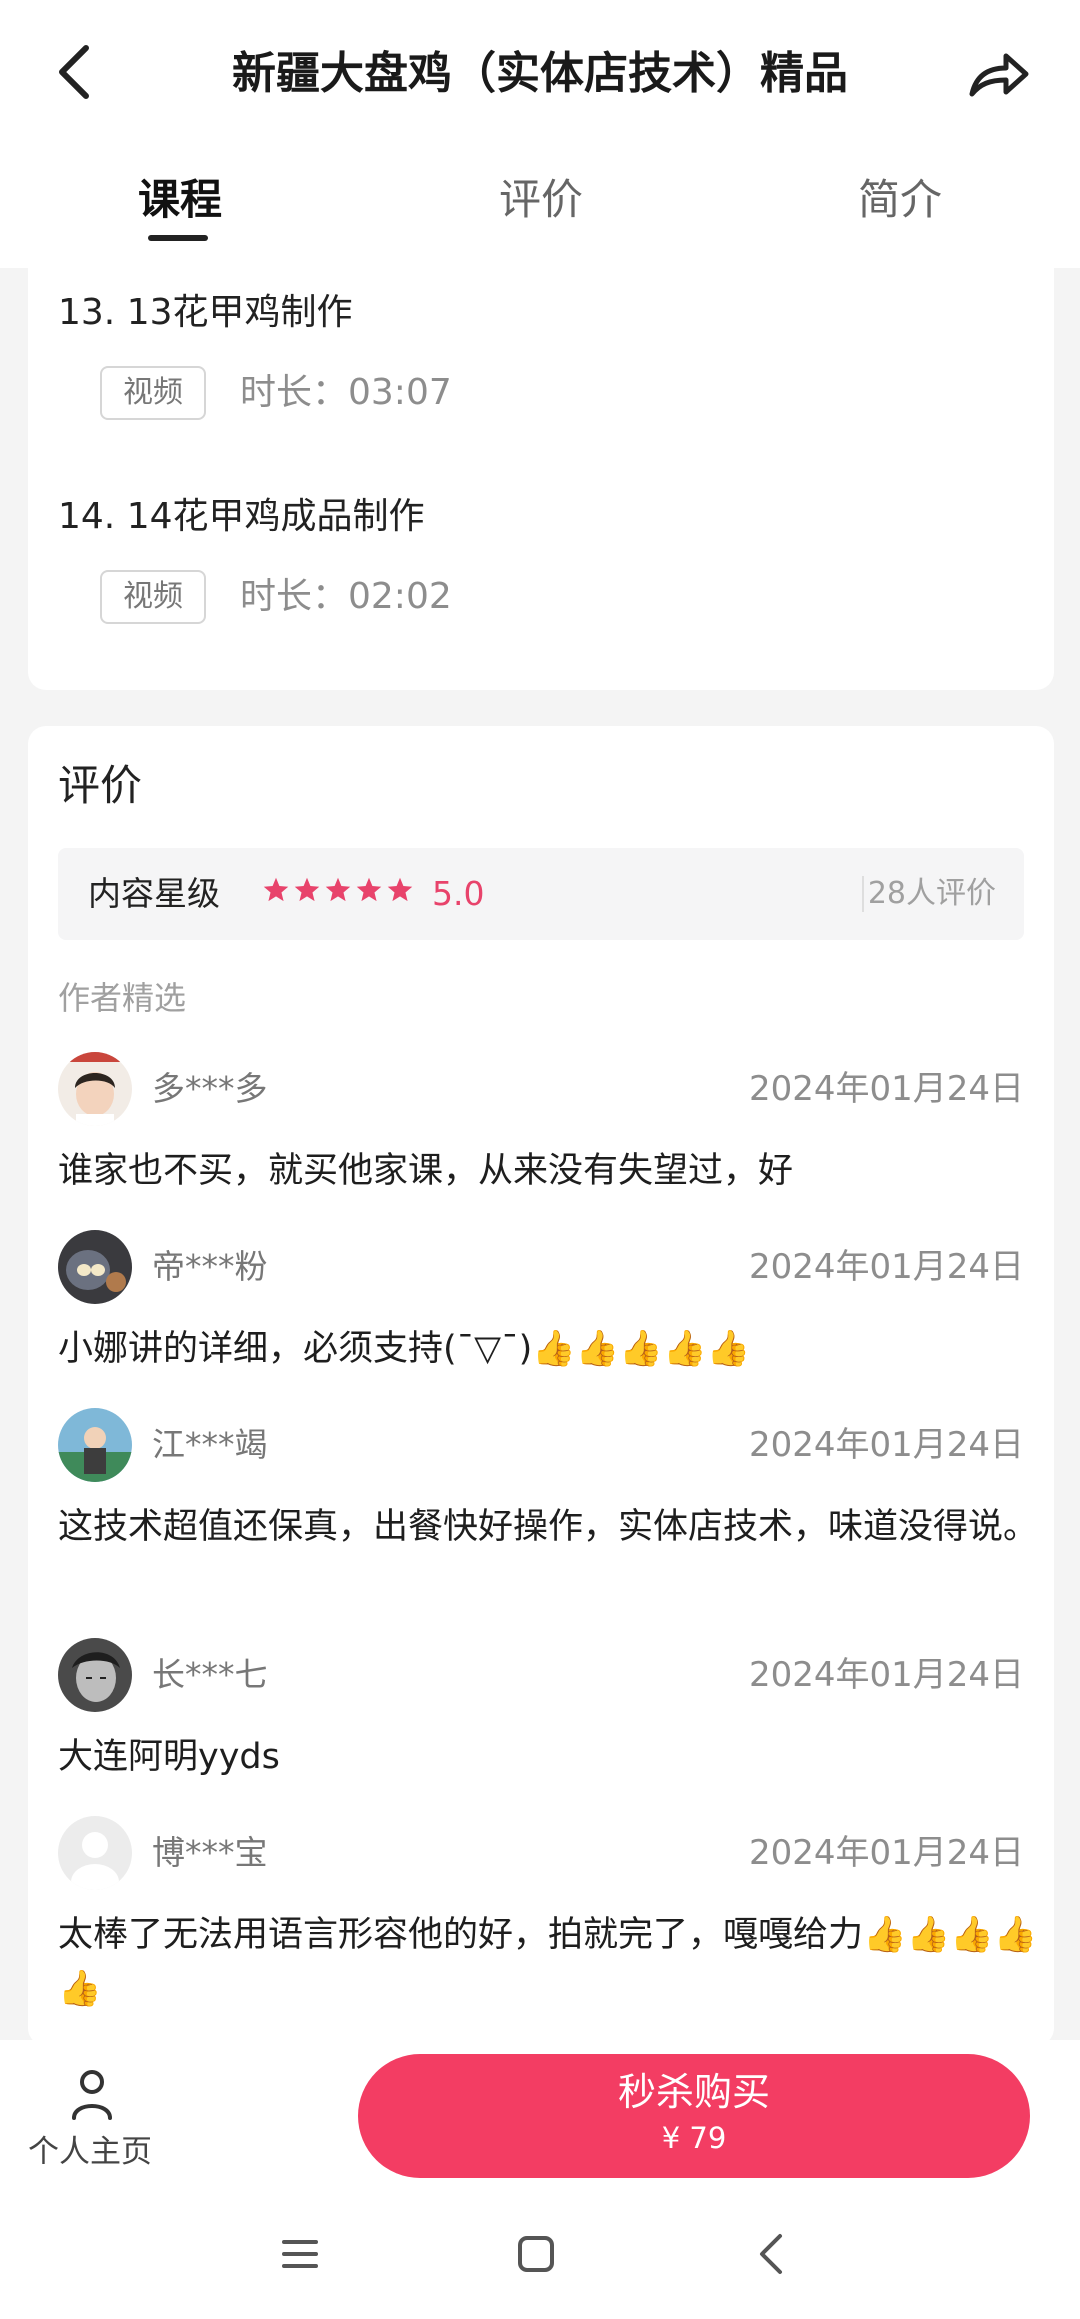 This screenshot has width=1080, height=2319. Describe the element at coordinates (74, 72) in the screenshot. I see `chevron-left-icon` at that location.